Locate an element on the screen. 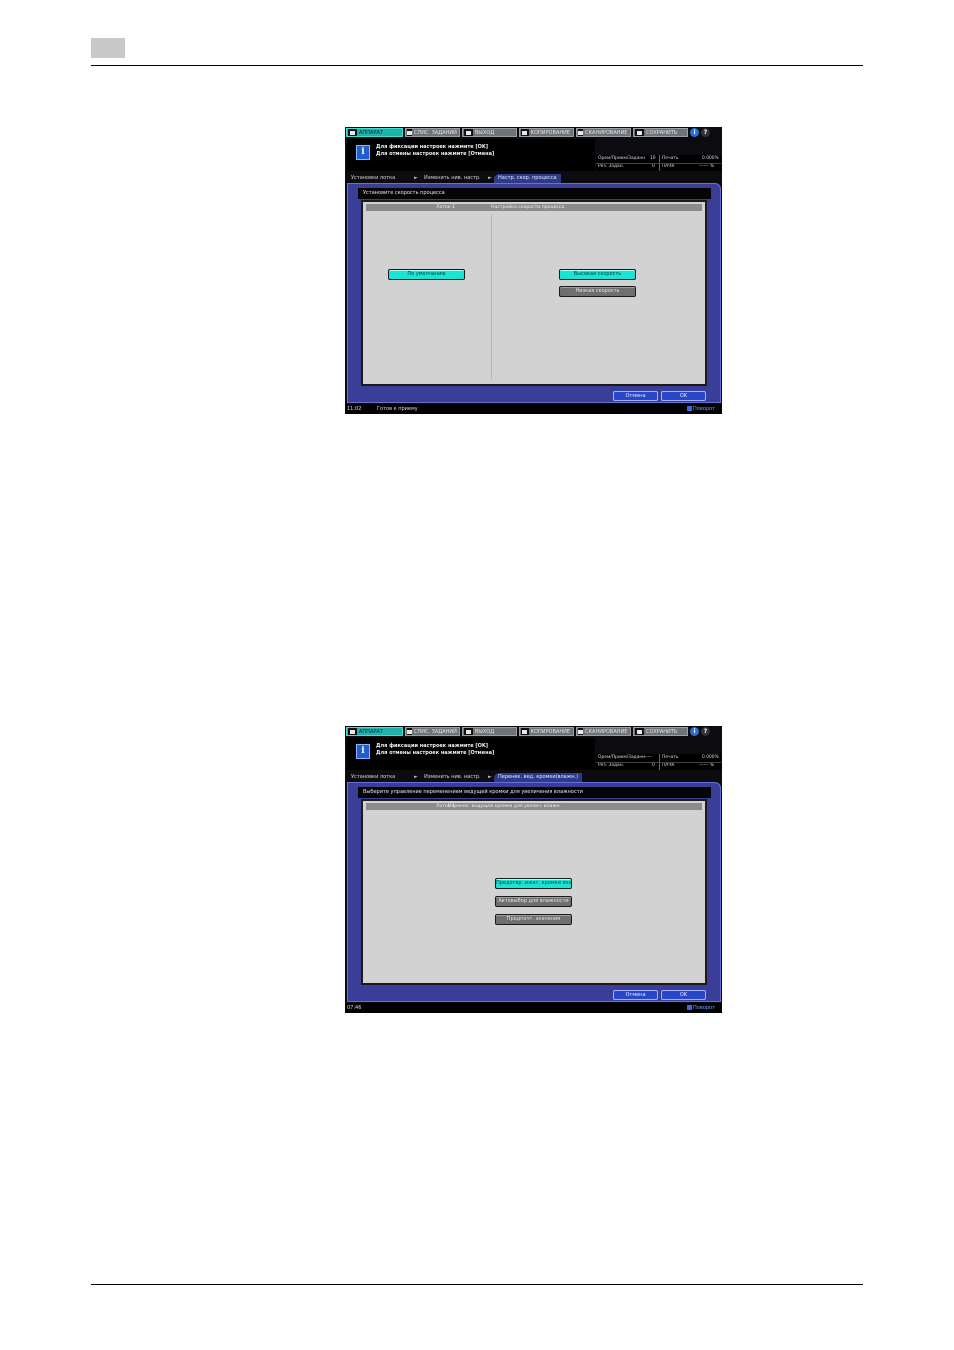 The width and height of the screenshot is (954, 1350). status-value: 10 is located at coordinates (653, 158).